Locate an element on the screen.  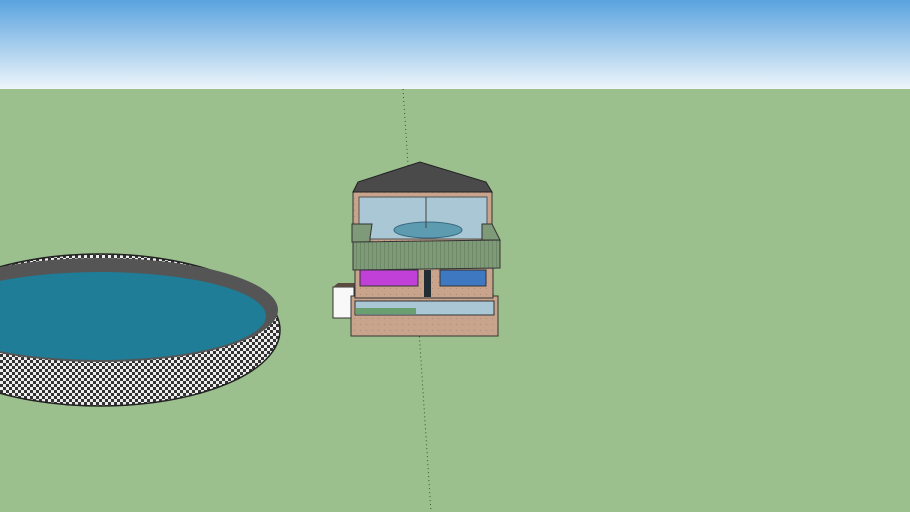
fountain is located at coordinates (428, 230).